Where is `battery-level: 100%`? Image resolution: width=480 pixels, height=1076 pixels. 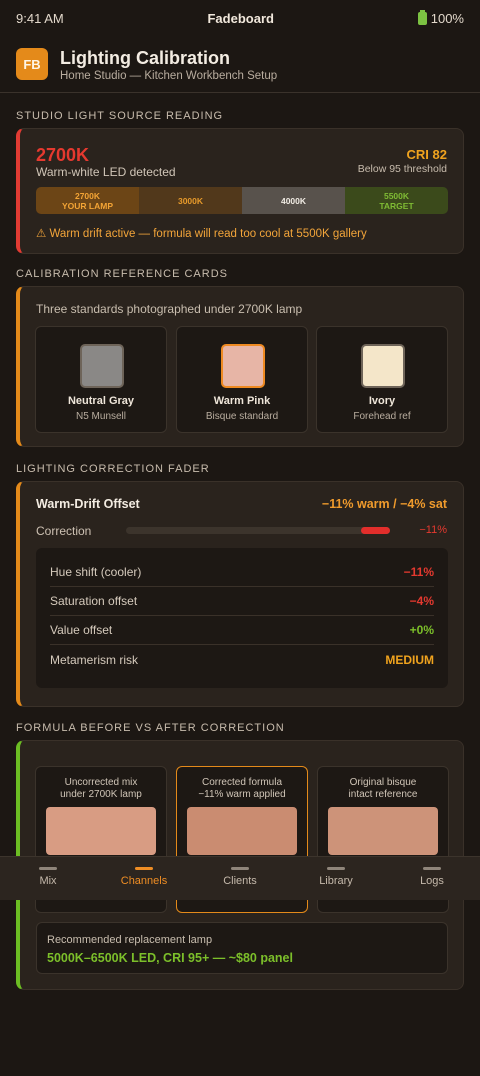 battery-level: 100% is located at coordinates (447, 18).